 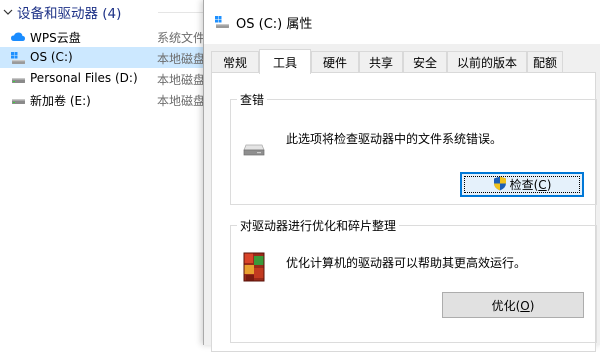 I want to click on tab-label: 安全, so click(x=424, y=62).